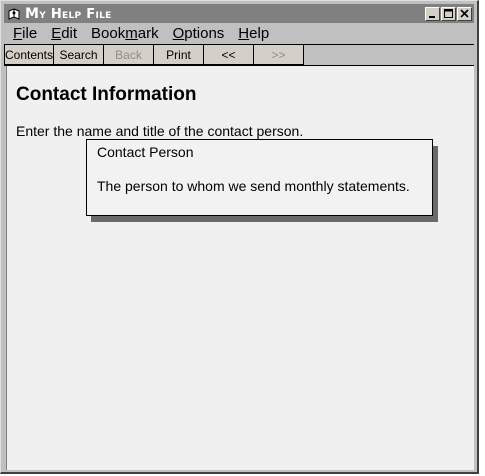 The image size is (485, 476). What do you see at coordinates (464, 13) in the screenshot?
I see `close-icon` at bounding box center [464, 13].